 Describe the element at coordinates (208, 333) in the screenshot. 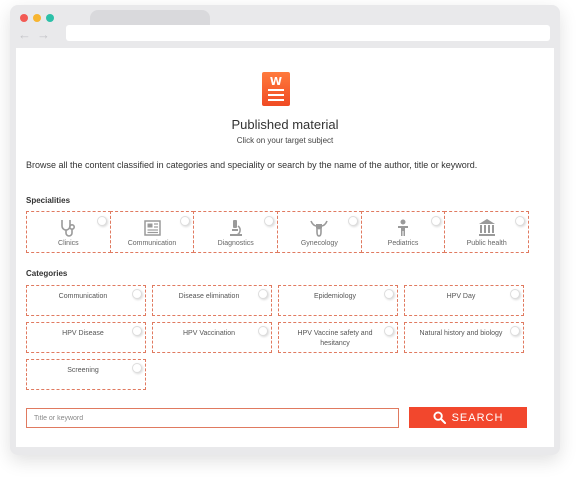

I see `category-label: HPV Vaccination` at that location.